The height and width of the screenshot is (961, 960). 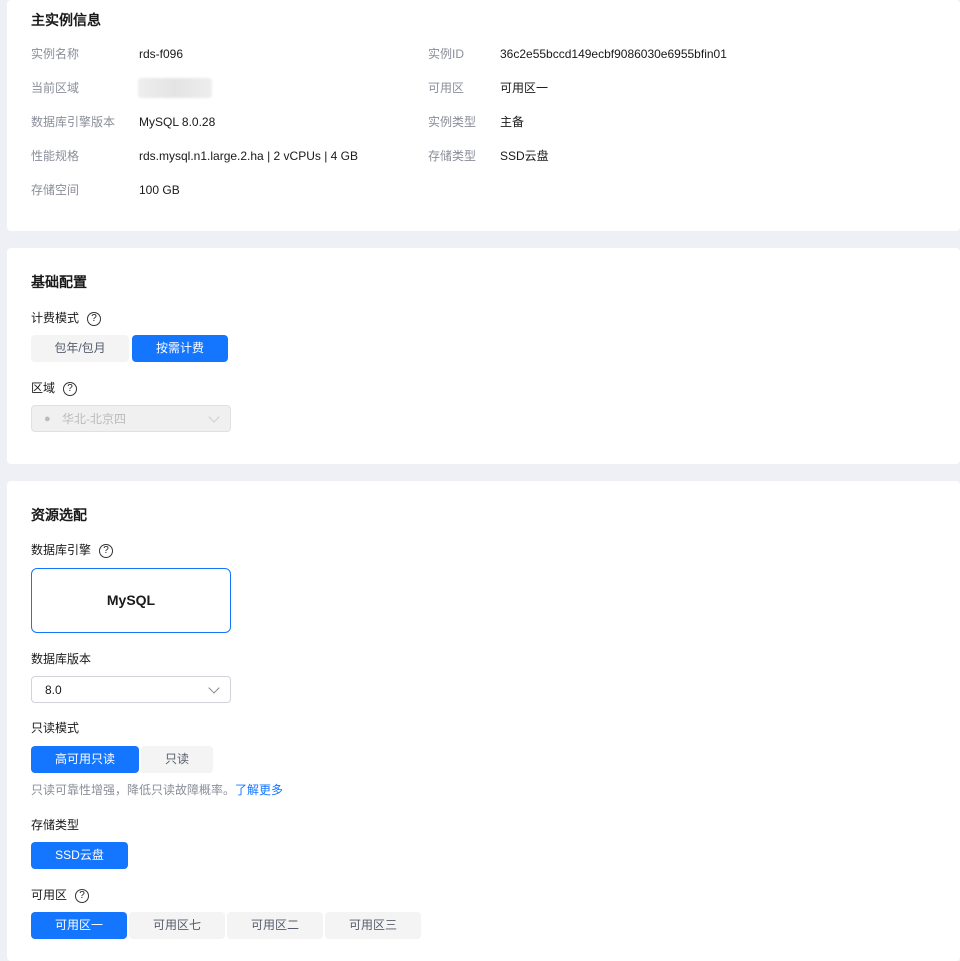 I want to click on readonly-ha-button: 高可用只读, so click(x=85, y=759).